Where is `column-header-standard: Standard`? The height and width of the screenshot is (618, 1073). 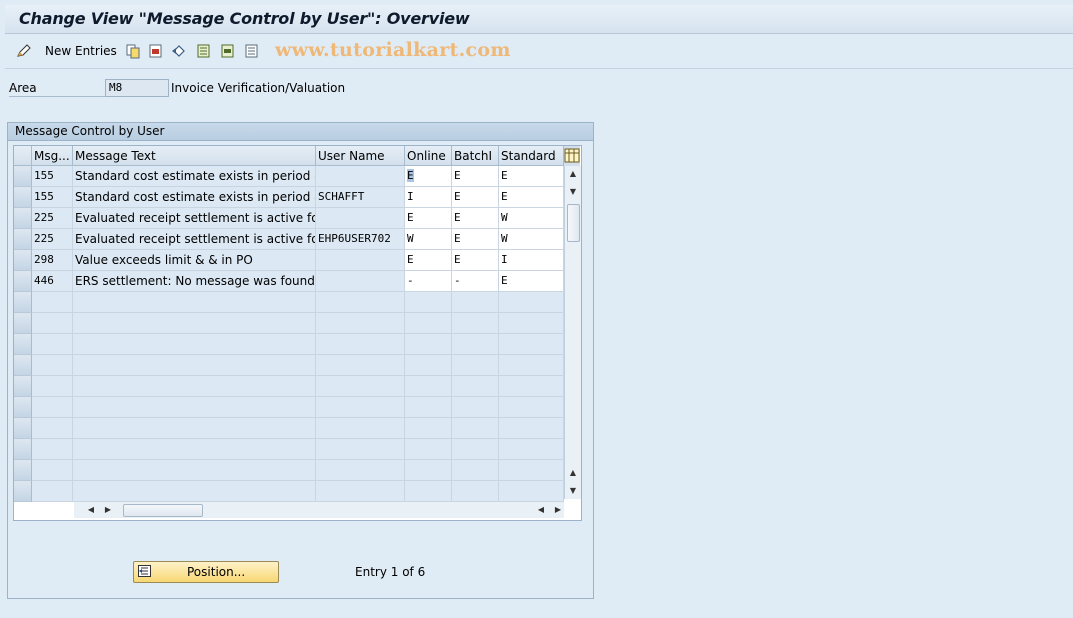
column-header-standard: Standard is located at coordinates (531, 156).